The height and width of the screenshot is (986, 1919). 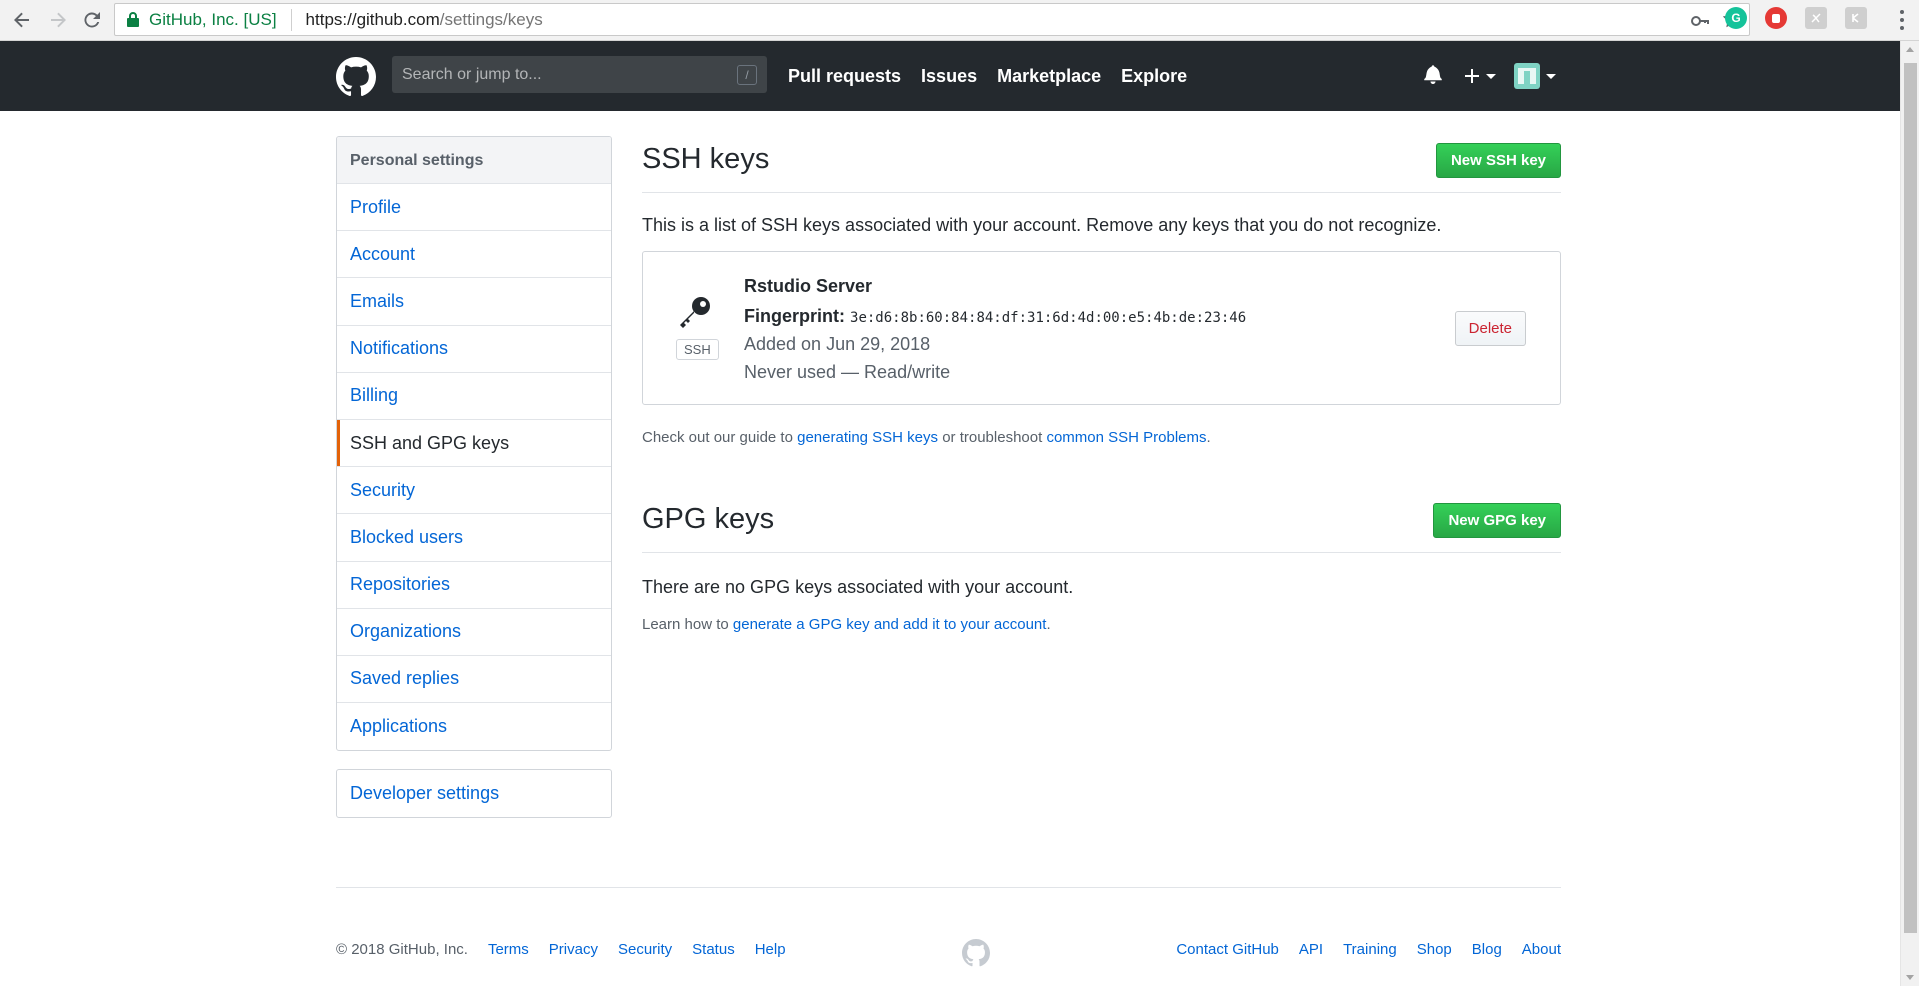 What do you see at coordinates (1101, 528) in the screenshot?
I see `gpg-section-header: GPG keys New GPG key` at bounding box center [1101, 528].